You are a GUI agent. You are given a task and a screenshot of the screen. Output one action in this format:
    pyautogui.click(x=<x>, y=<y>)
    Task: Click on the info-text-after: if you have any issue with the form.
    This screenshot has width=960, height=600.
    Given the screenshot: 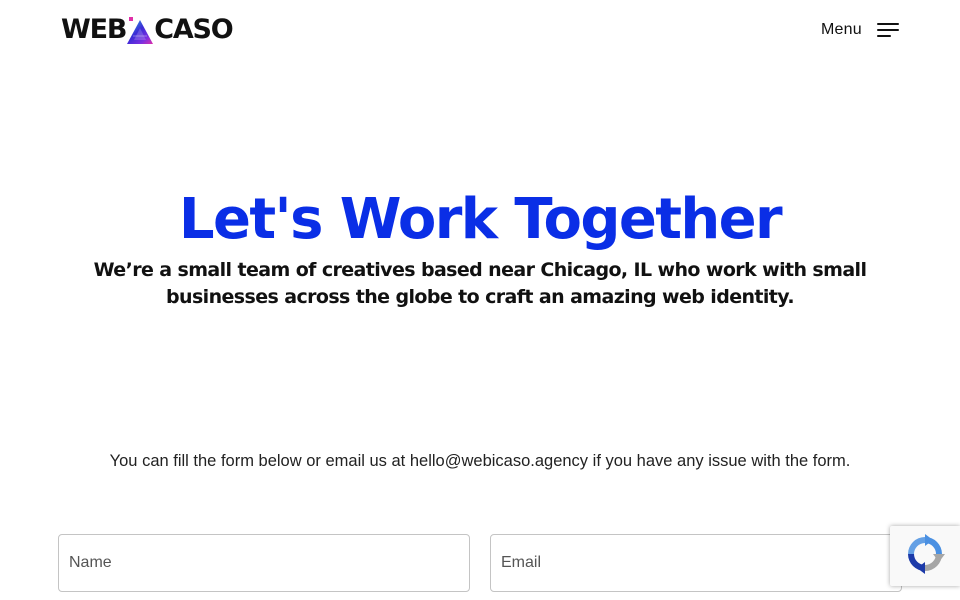 What is the action you would take?
    pyautogui.click(x=719, y=461)
    